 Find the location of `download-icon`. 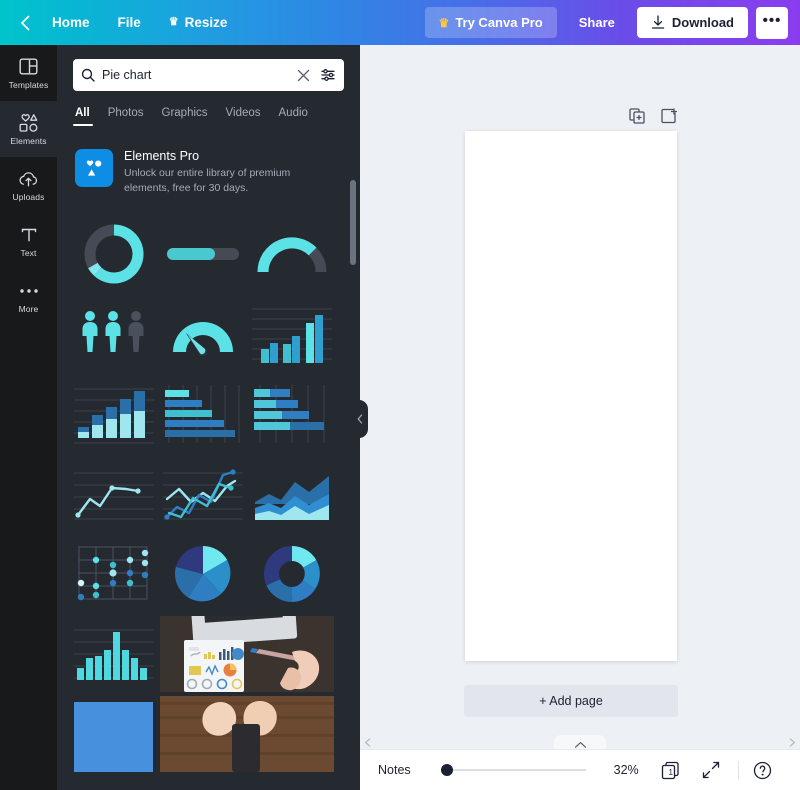

download-icon is located at coordinates (658, 22).